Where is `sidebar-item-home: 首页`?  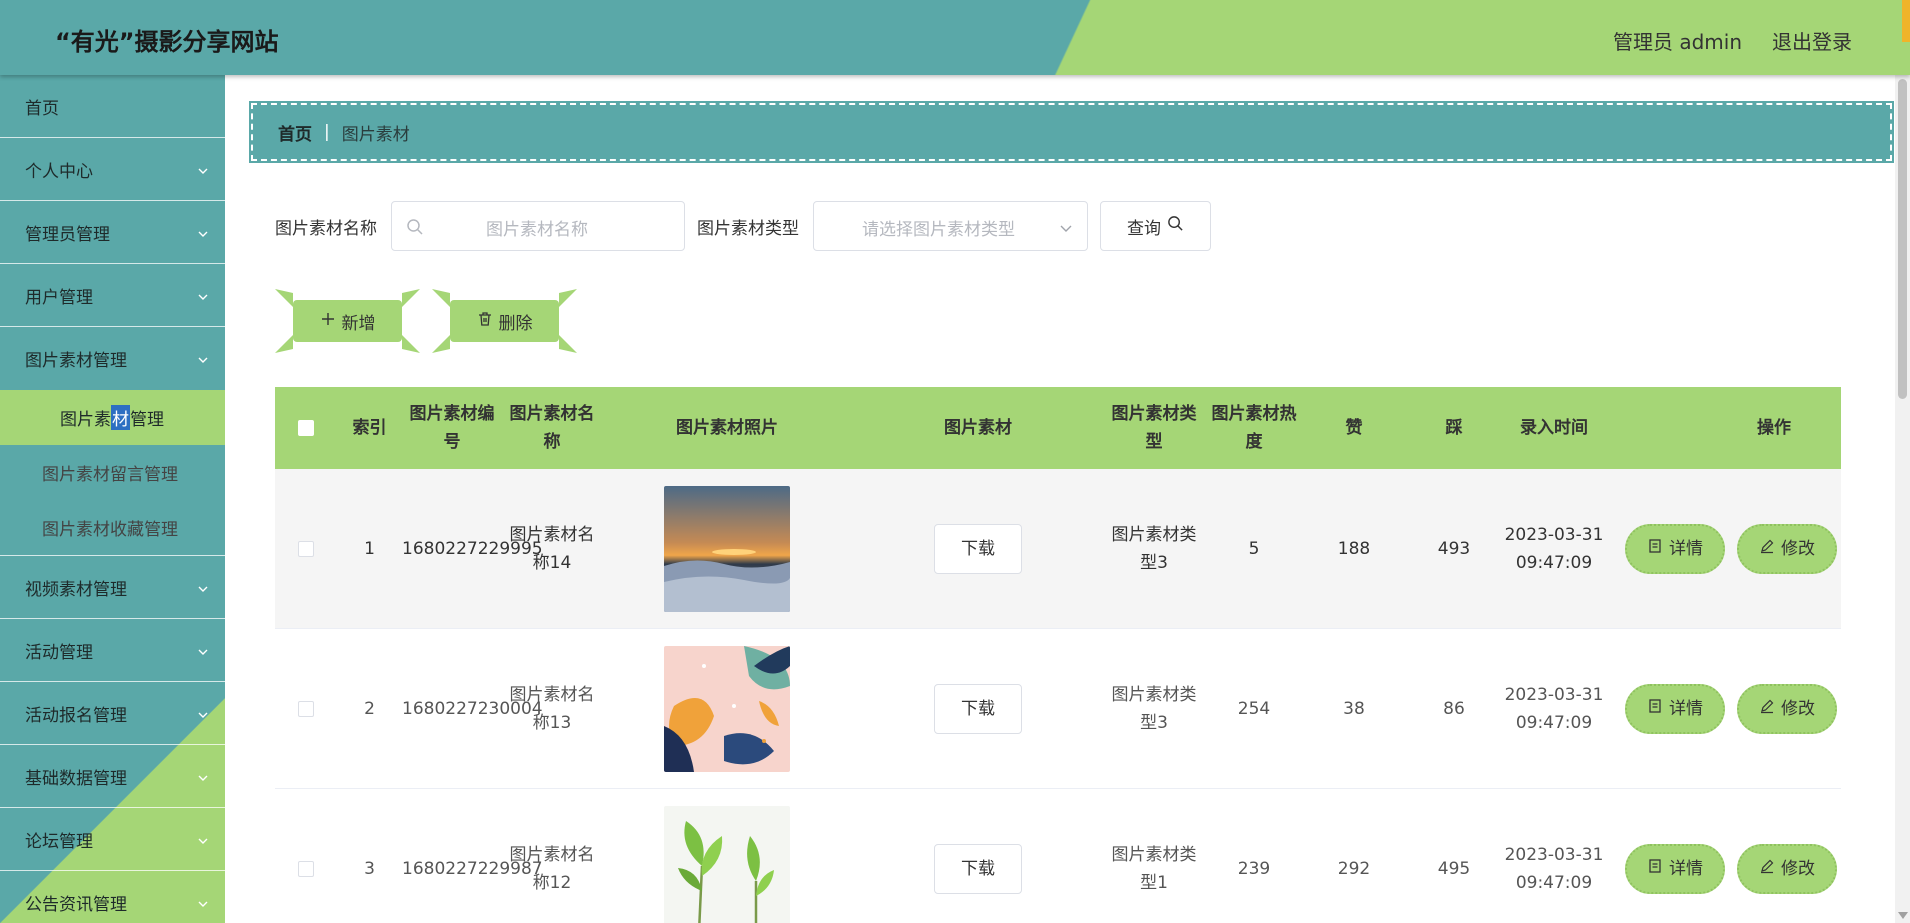
sidebar-item-home: 首页 is located at coordinates (112, 106).